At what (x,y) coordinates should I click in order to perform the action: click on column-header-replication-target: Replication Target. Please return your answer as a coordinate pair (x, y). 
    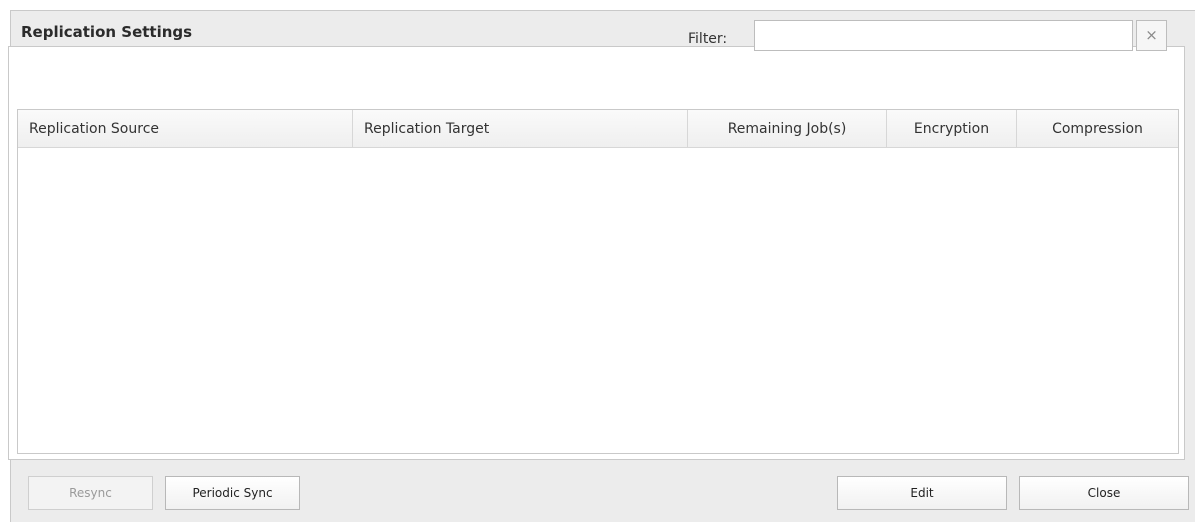
    Looking at the image, I should click on (520, 128).